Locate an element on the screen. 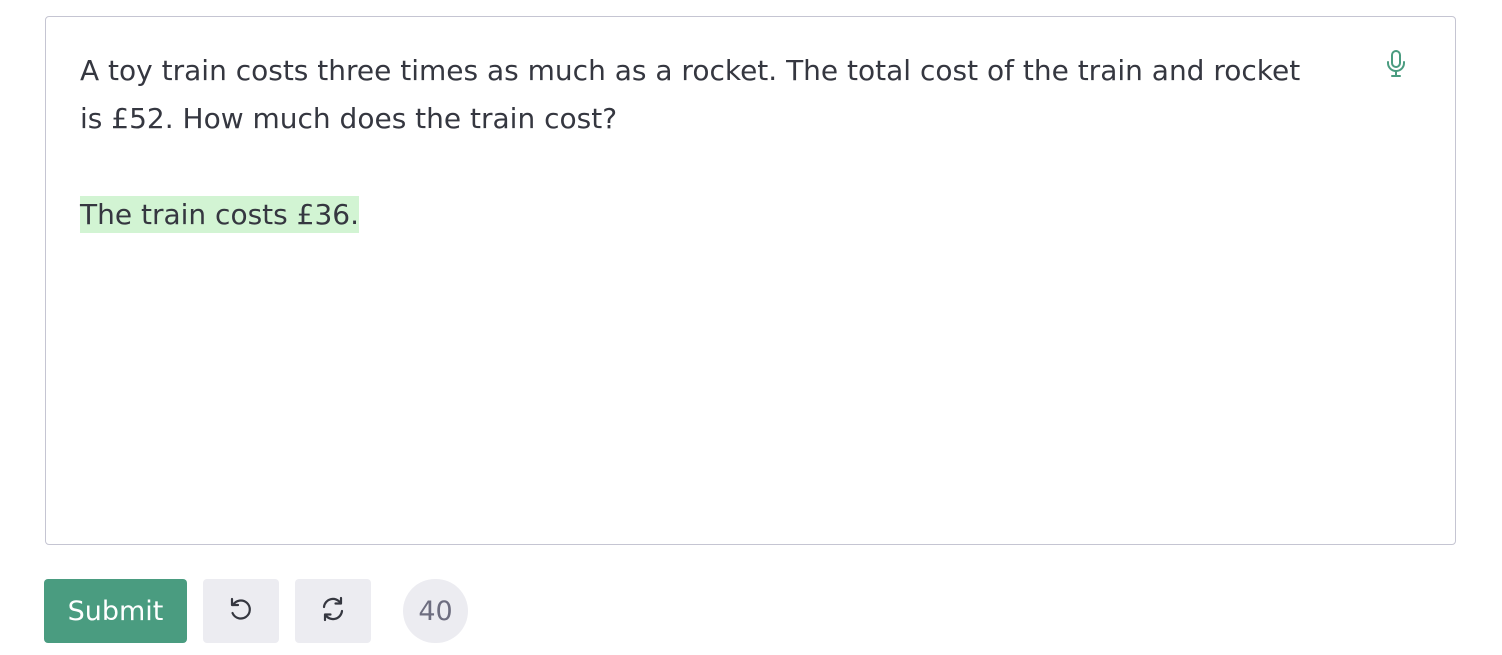 The image size is (1502, 655). undo-button is located at coordinates (241, 611).